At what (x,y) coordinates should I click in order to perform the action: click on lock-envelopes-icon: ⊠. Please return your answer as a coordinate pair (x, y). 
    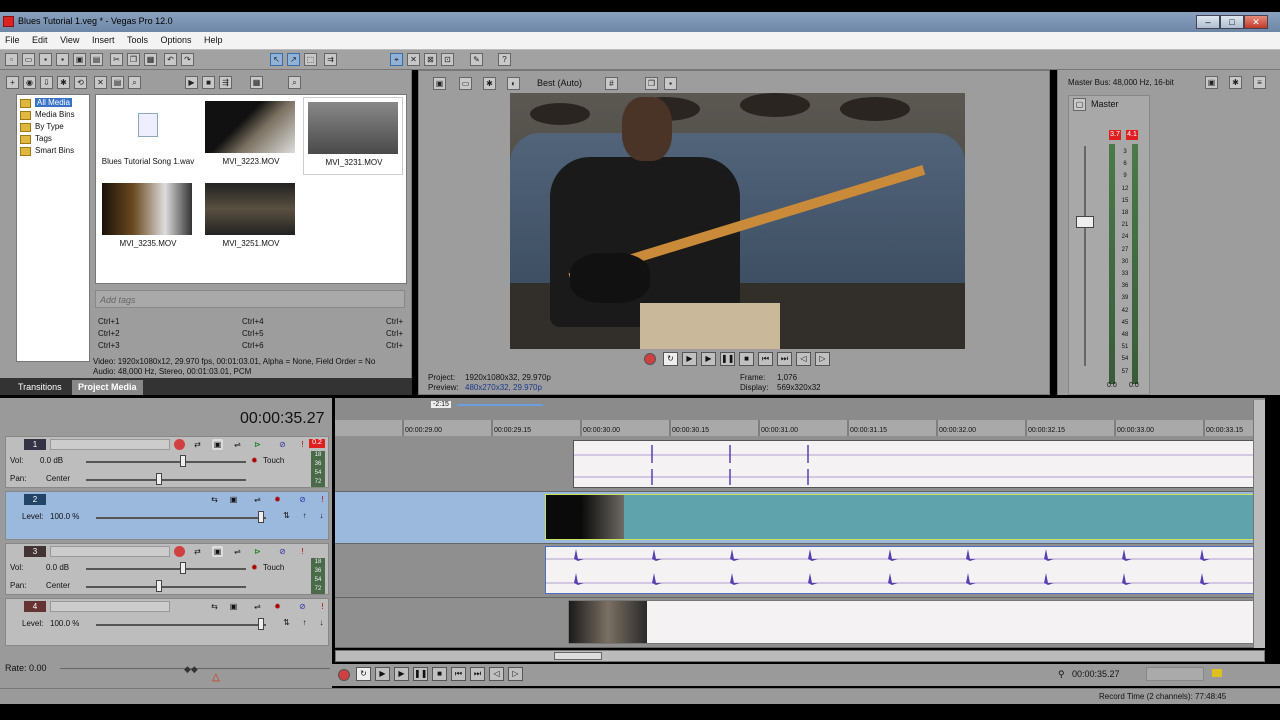
    Looking at the image, I should click on (430, 59).